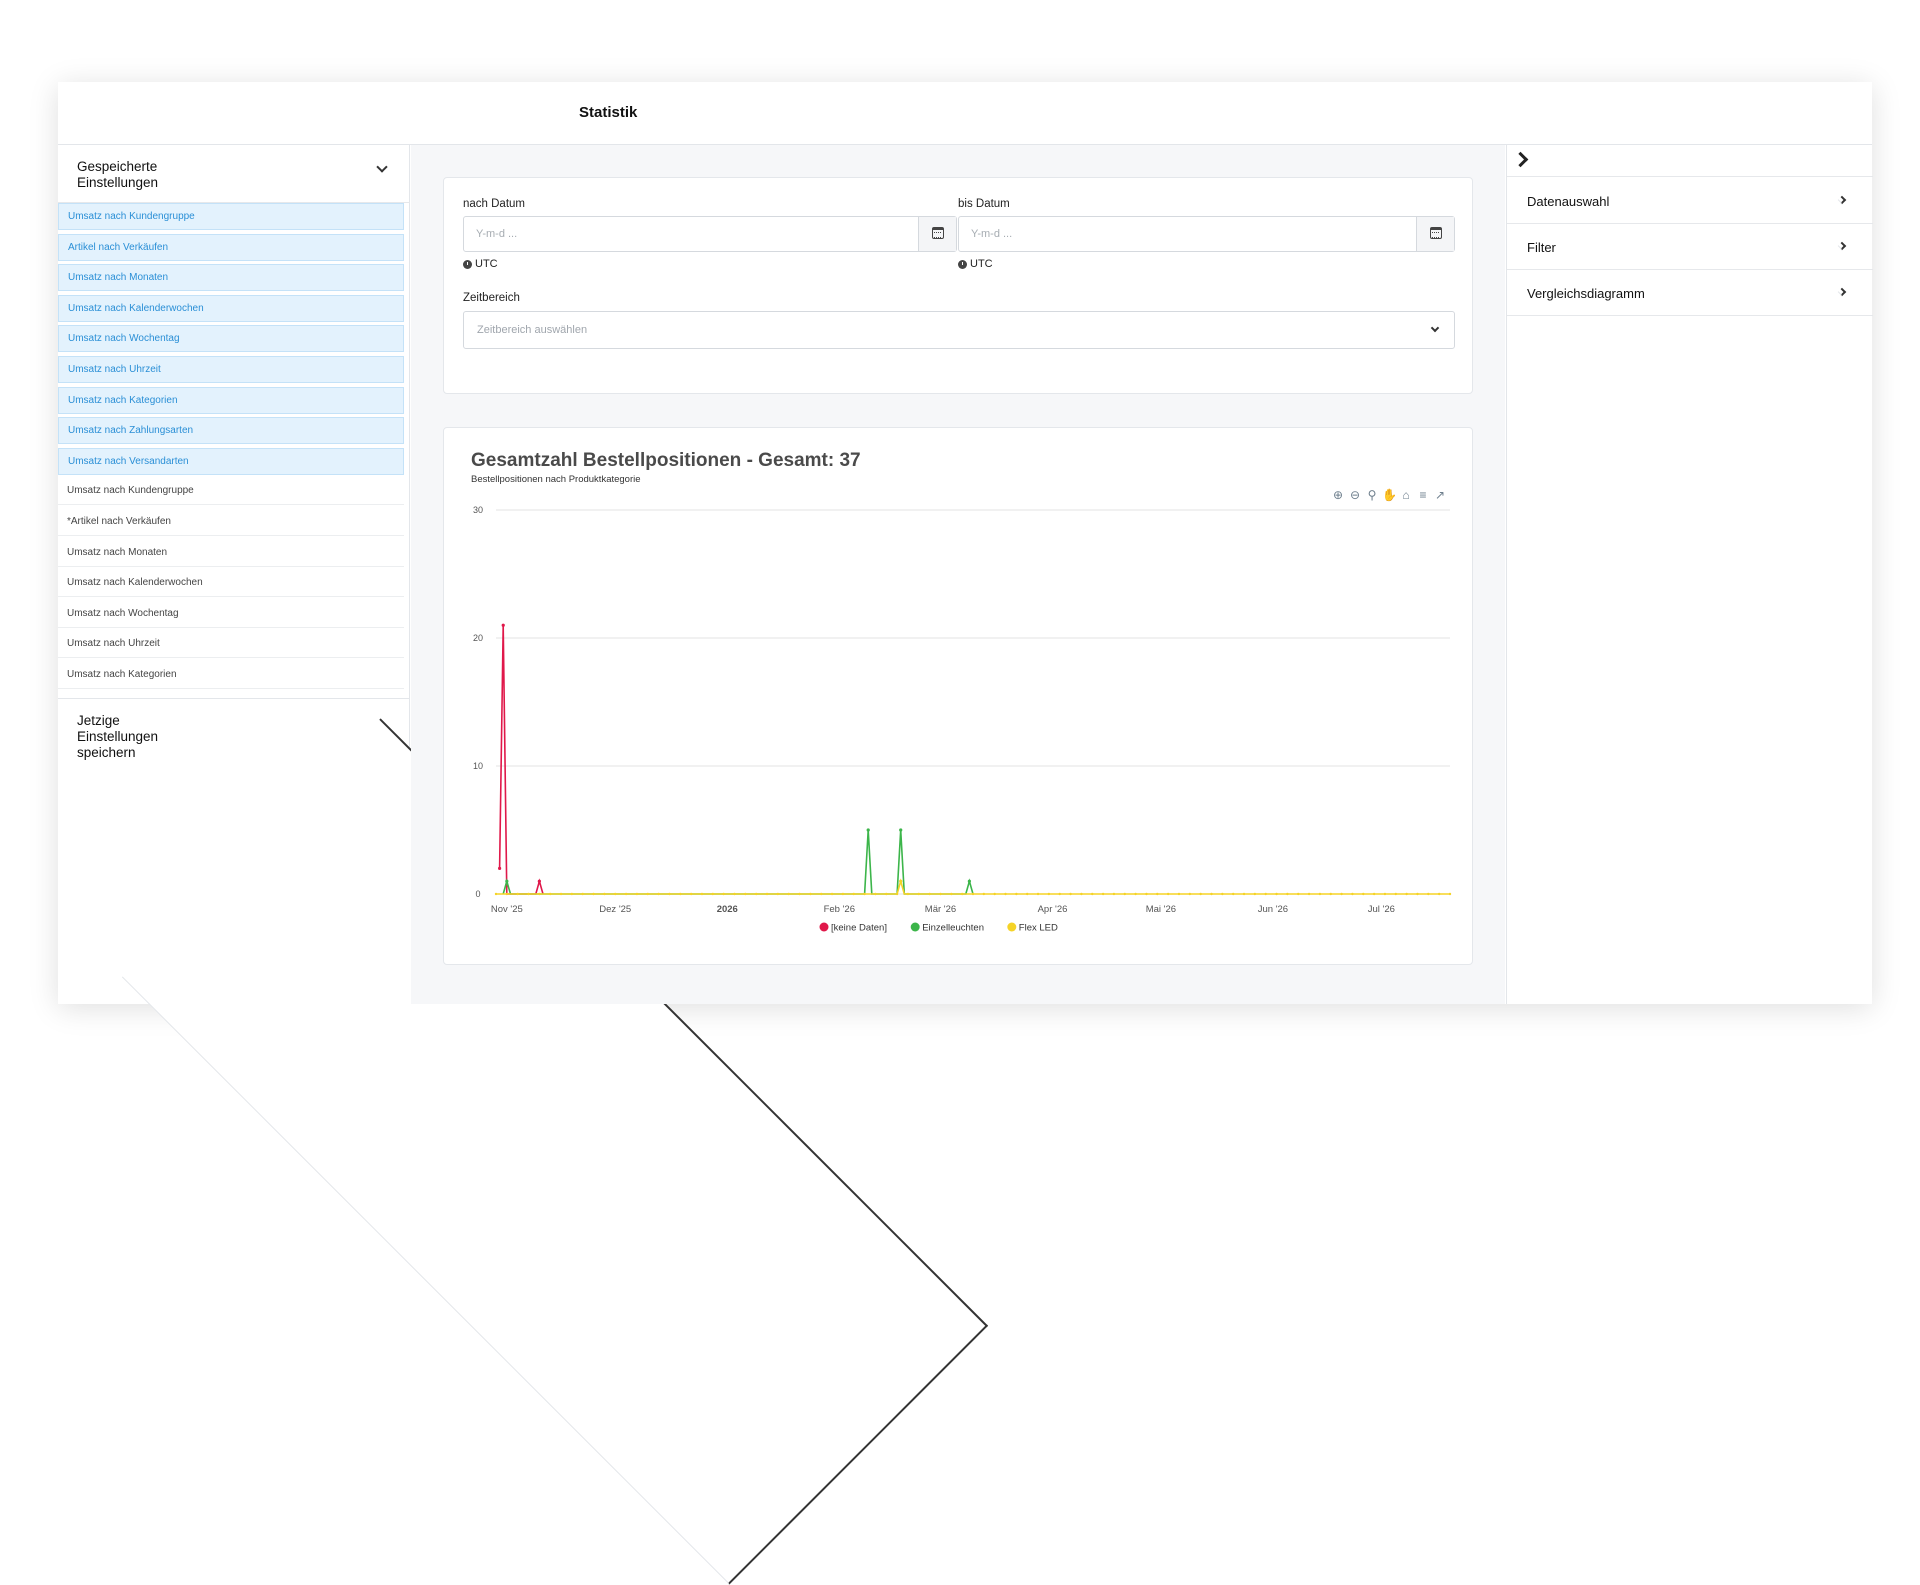  I want to click on range-select: Zeitbereich auswählen, so click(959, 330).